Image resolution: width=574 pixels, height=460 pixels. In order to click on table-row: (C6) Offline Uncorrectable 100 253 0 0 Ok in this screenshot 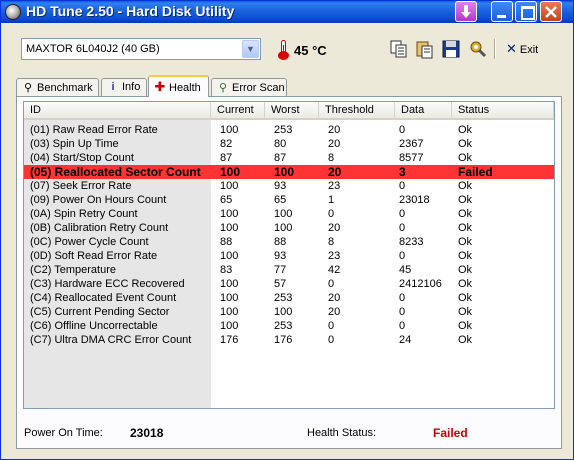, I will do `click(289, 326)`.